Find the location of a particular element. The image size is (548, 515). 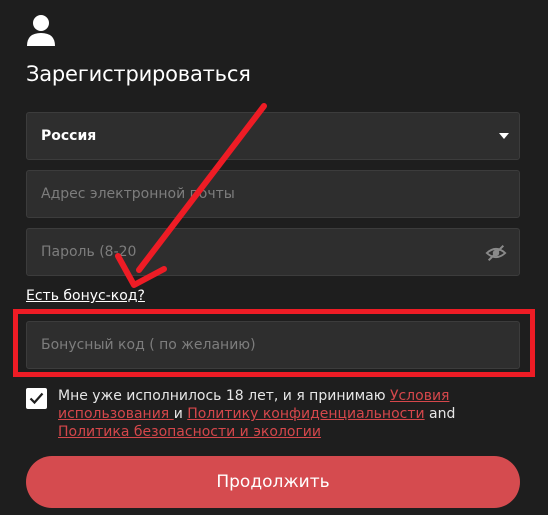

privacy-policy-link: Политику конфиденциальности is located at coordinates (305, 414).